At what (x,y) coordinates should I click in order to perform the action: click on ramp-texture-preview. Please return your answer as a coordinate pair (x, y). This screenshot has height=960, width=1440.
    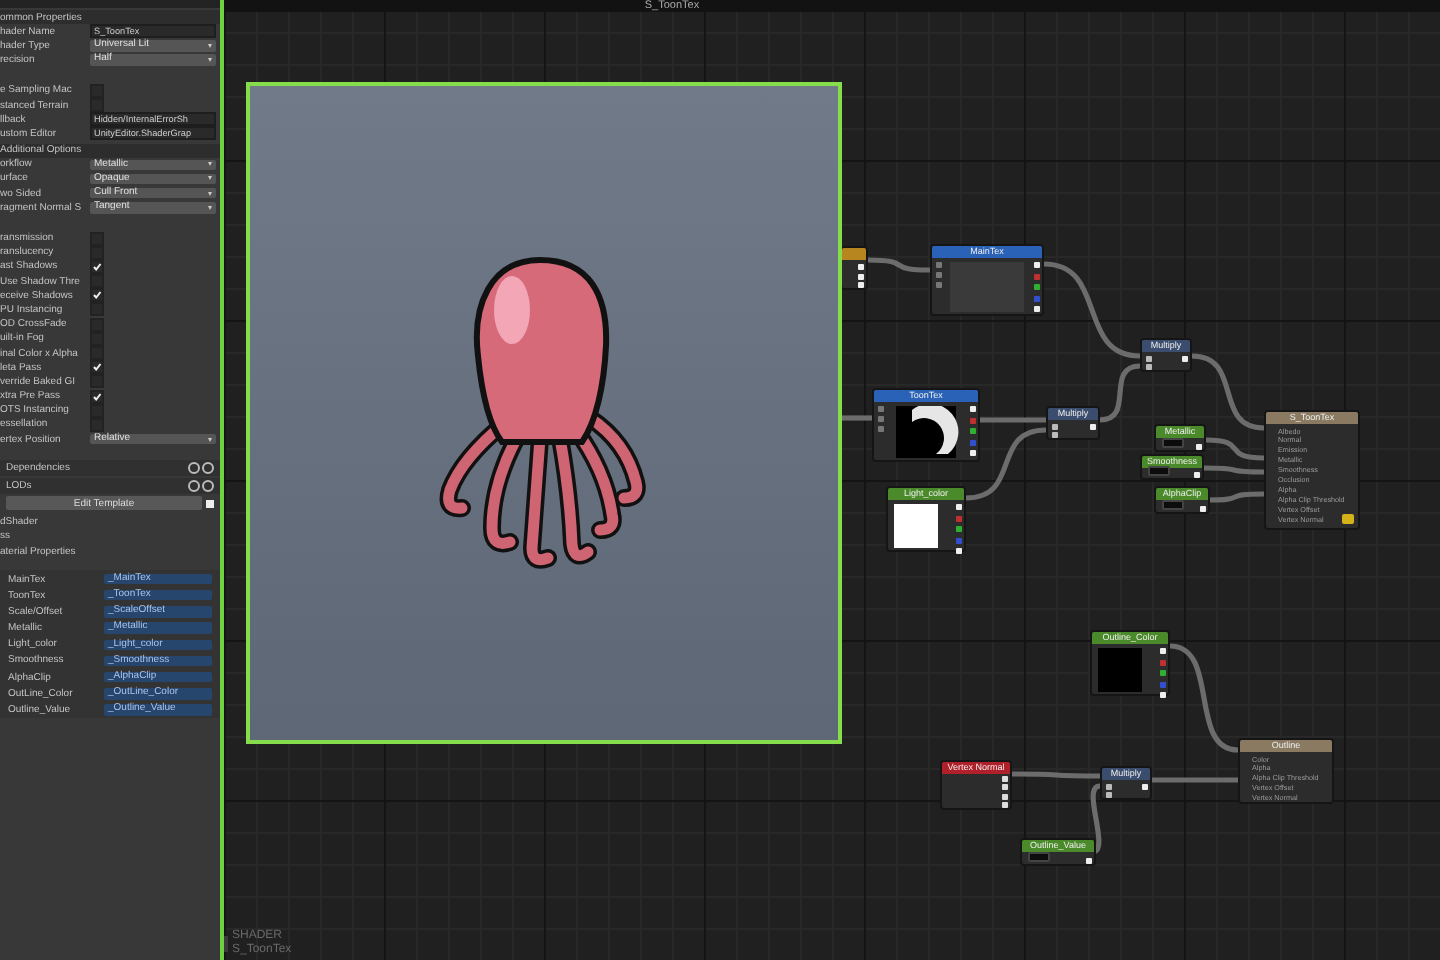
    Looking at the image, I should click on (926, 432).